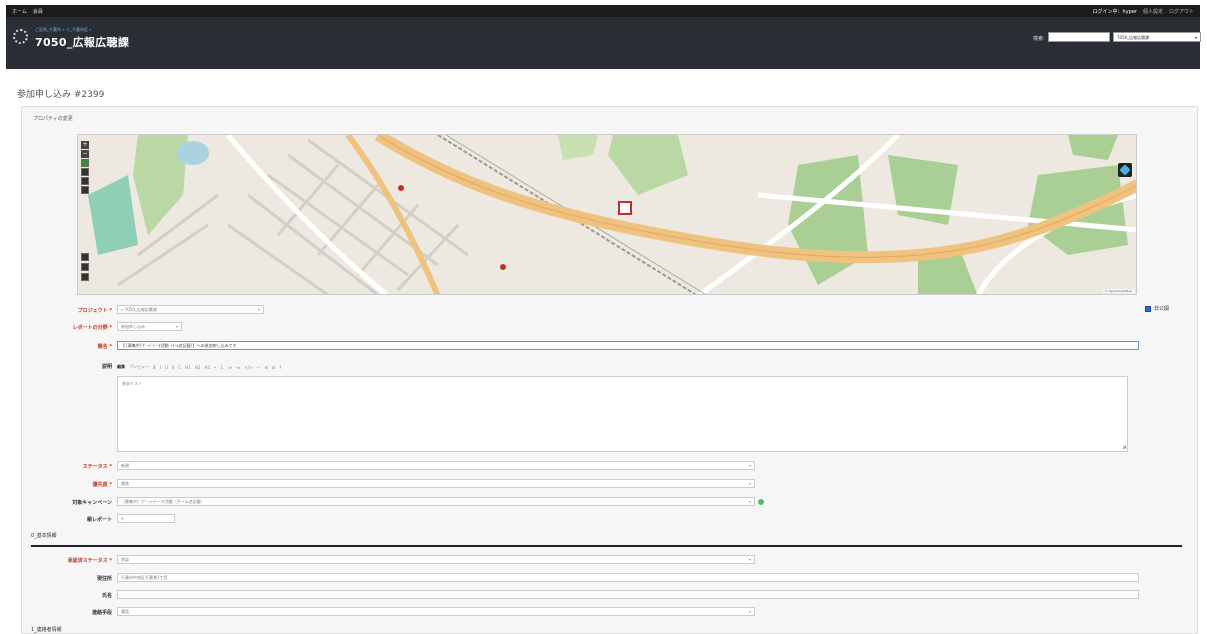 Image resolution: width=1207 pixels, height=634 pixels. I want to click on top-menu-bar: ホーム 会員 ログイン中：hyper 個人設定 ログアウト, so click(603, 11).